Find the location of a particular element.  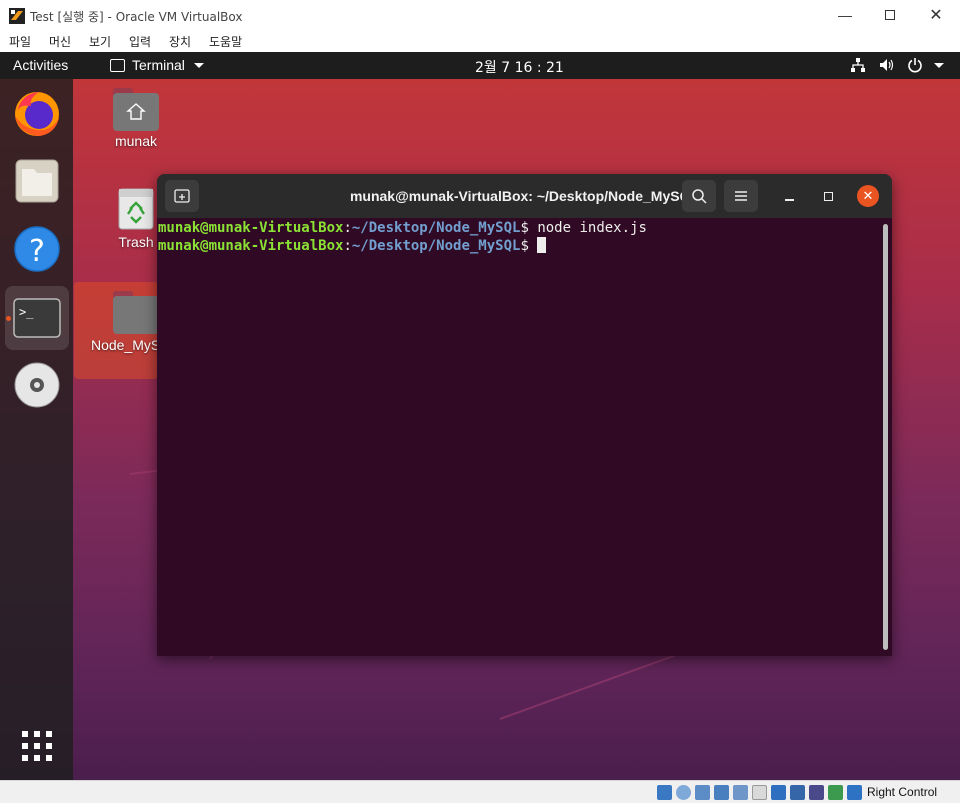

dock: ? >_ is located at coordinates (36, 429).